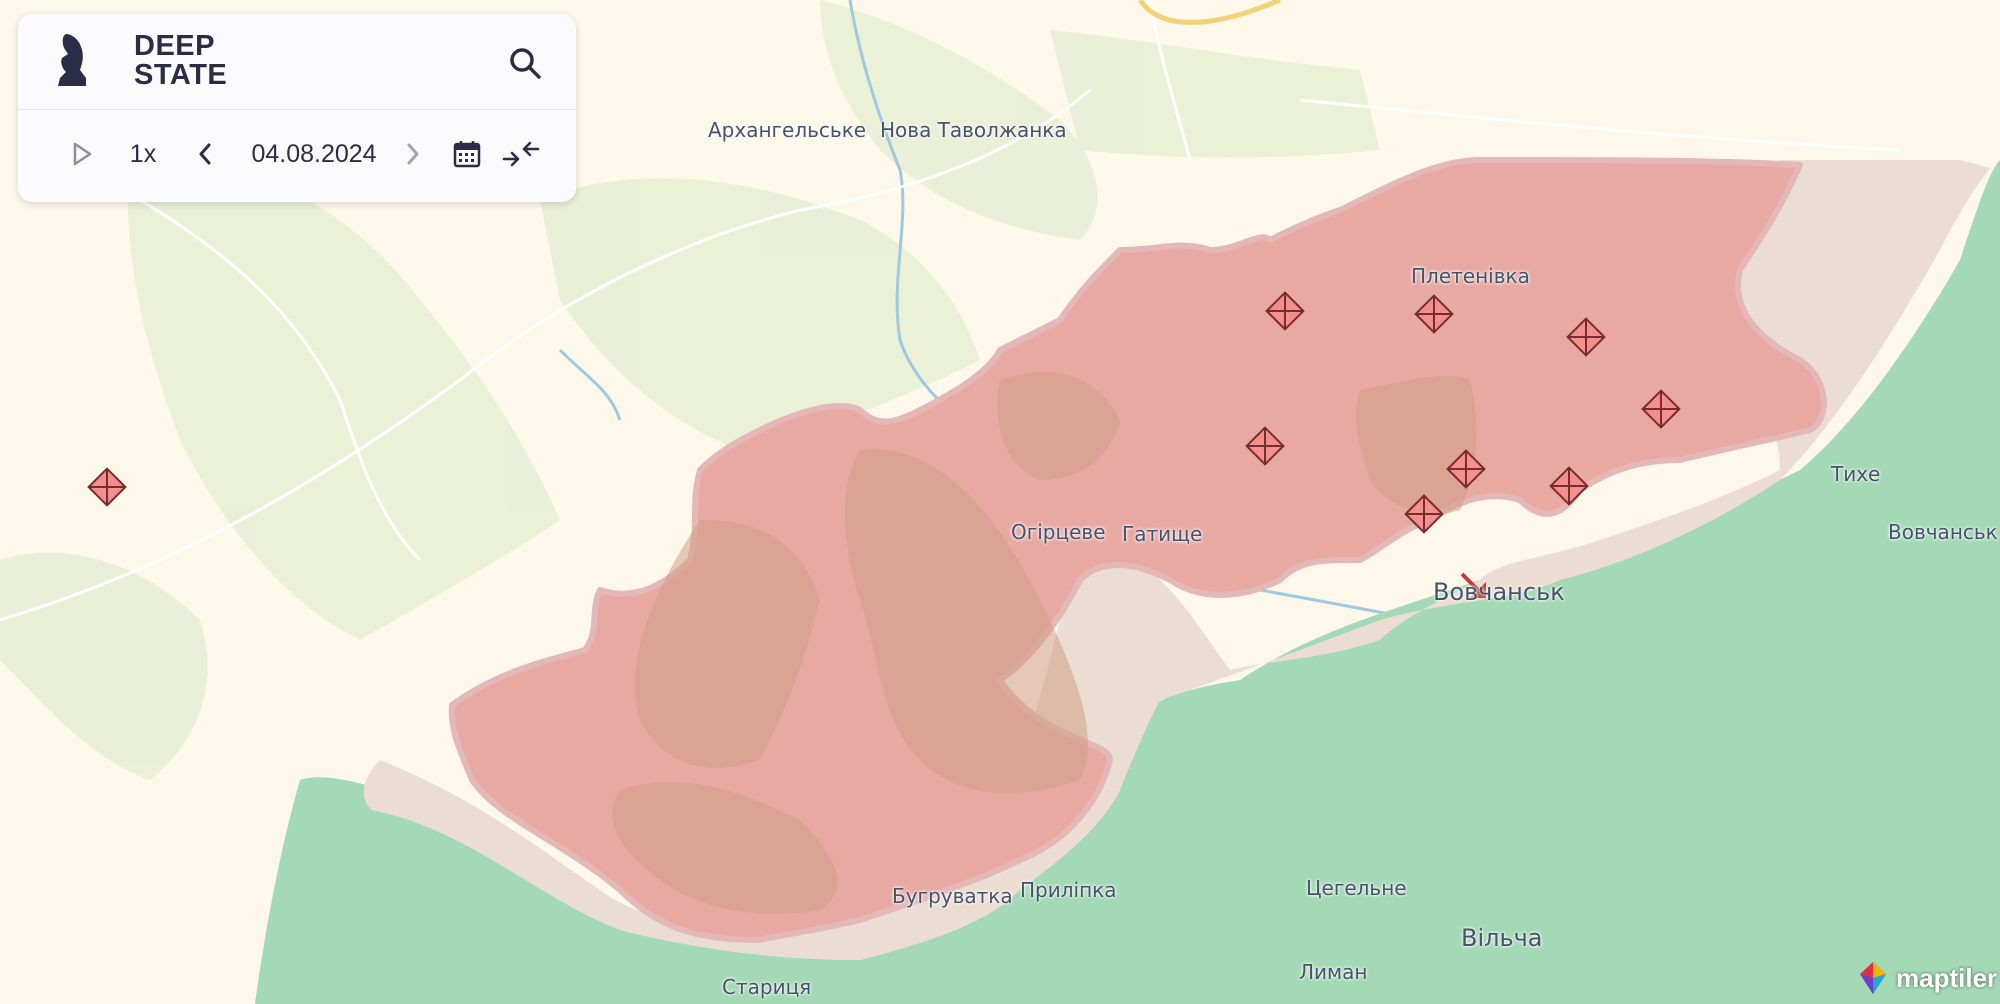 Image resolution: width=2000 pixels, height=1004 pixels. I want to click on deepstate-logo: DEEP STATE, so click(141, 62).